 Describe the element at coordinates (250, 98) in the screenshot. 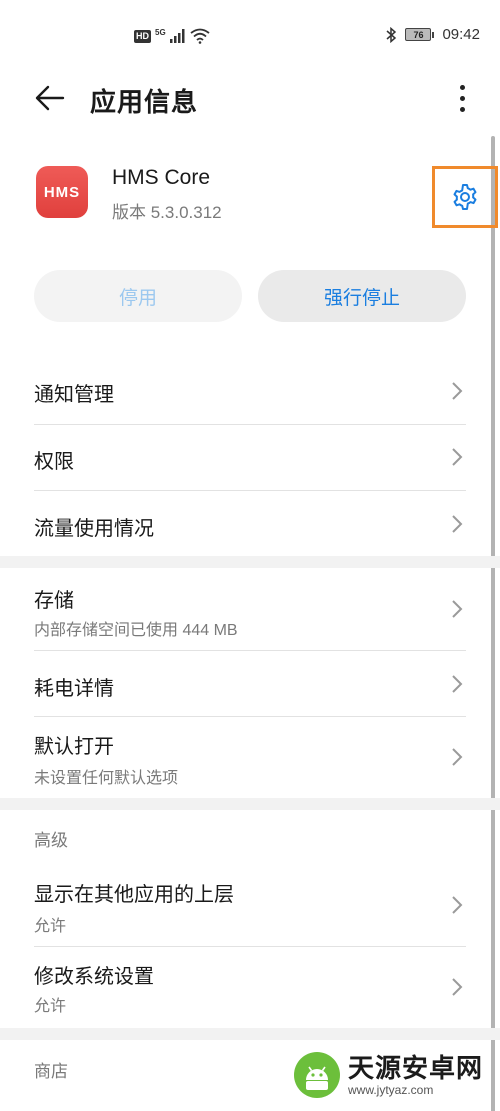

I see `app-bar: 应用信息` at that location.